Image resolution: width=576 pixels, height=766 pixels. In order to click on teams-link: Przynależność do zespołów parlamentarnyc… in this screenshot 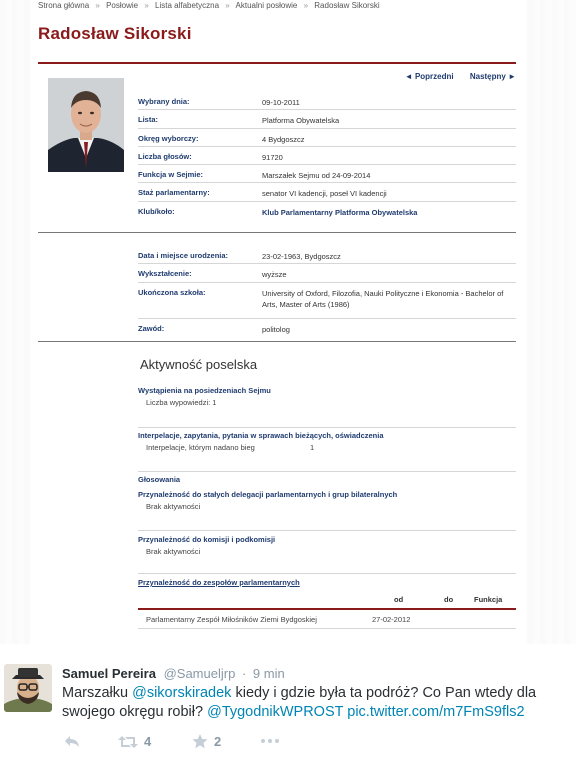, I will do `click(219, 582)`.